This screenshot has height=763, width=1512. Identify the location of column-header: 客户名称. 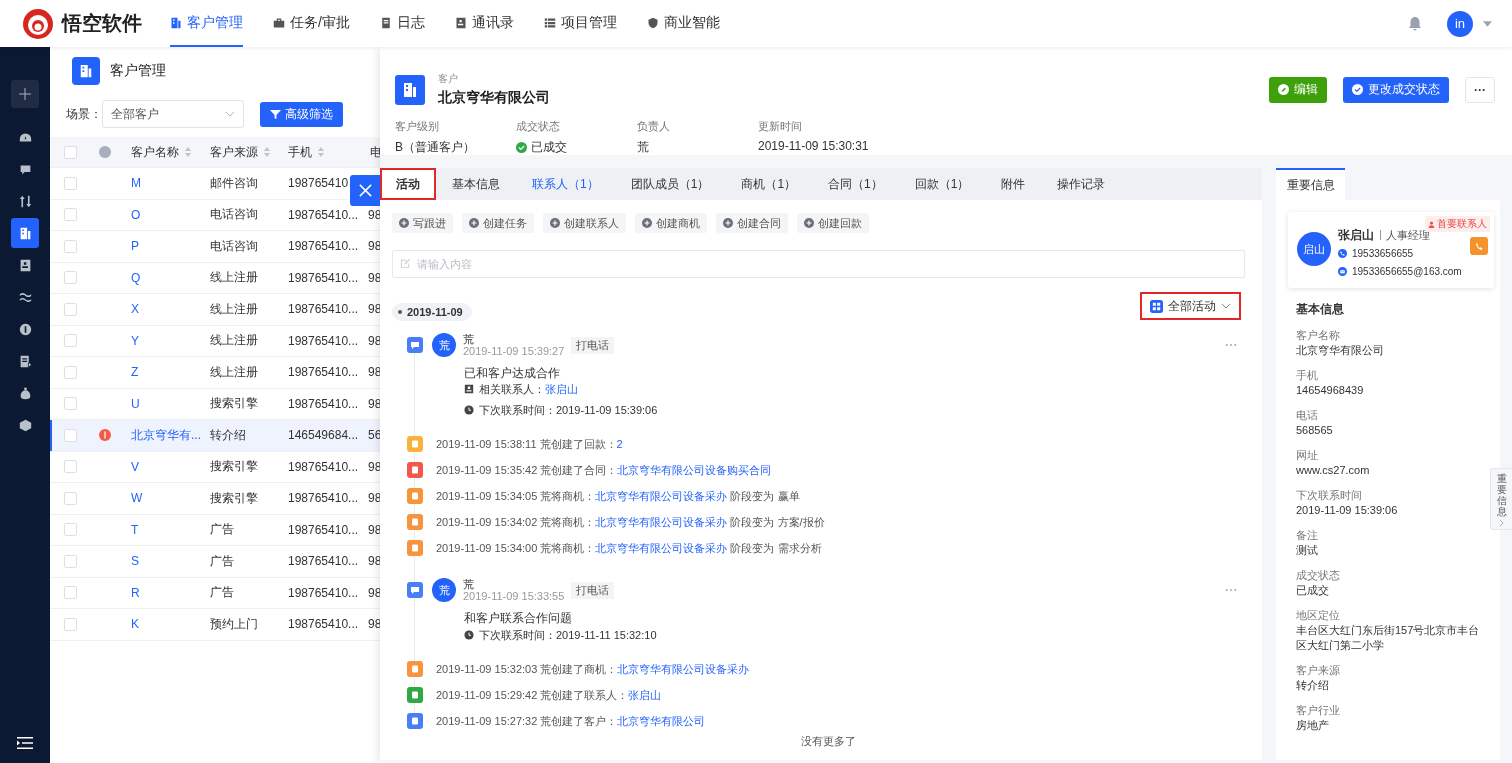
(160, 152).